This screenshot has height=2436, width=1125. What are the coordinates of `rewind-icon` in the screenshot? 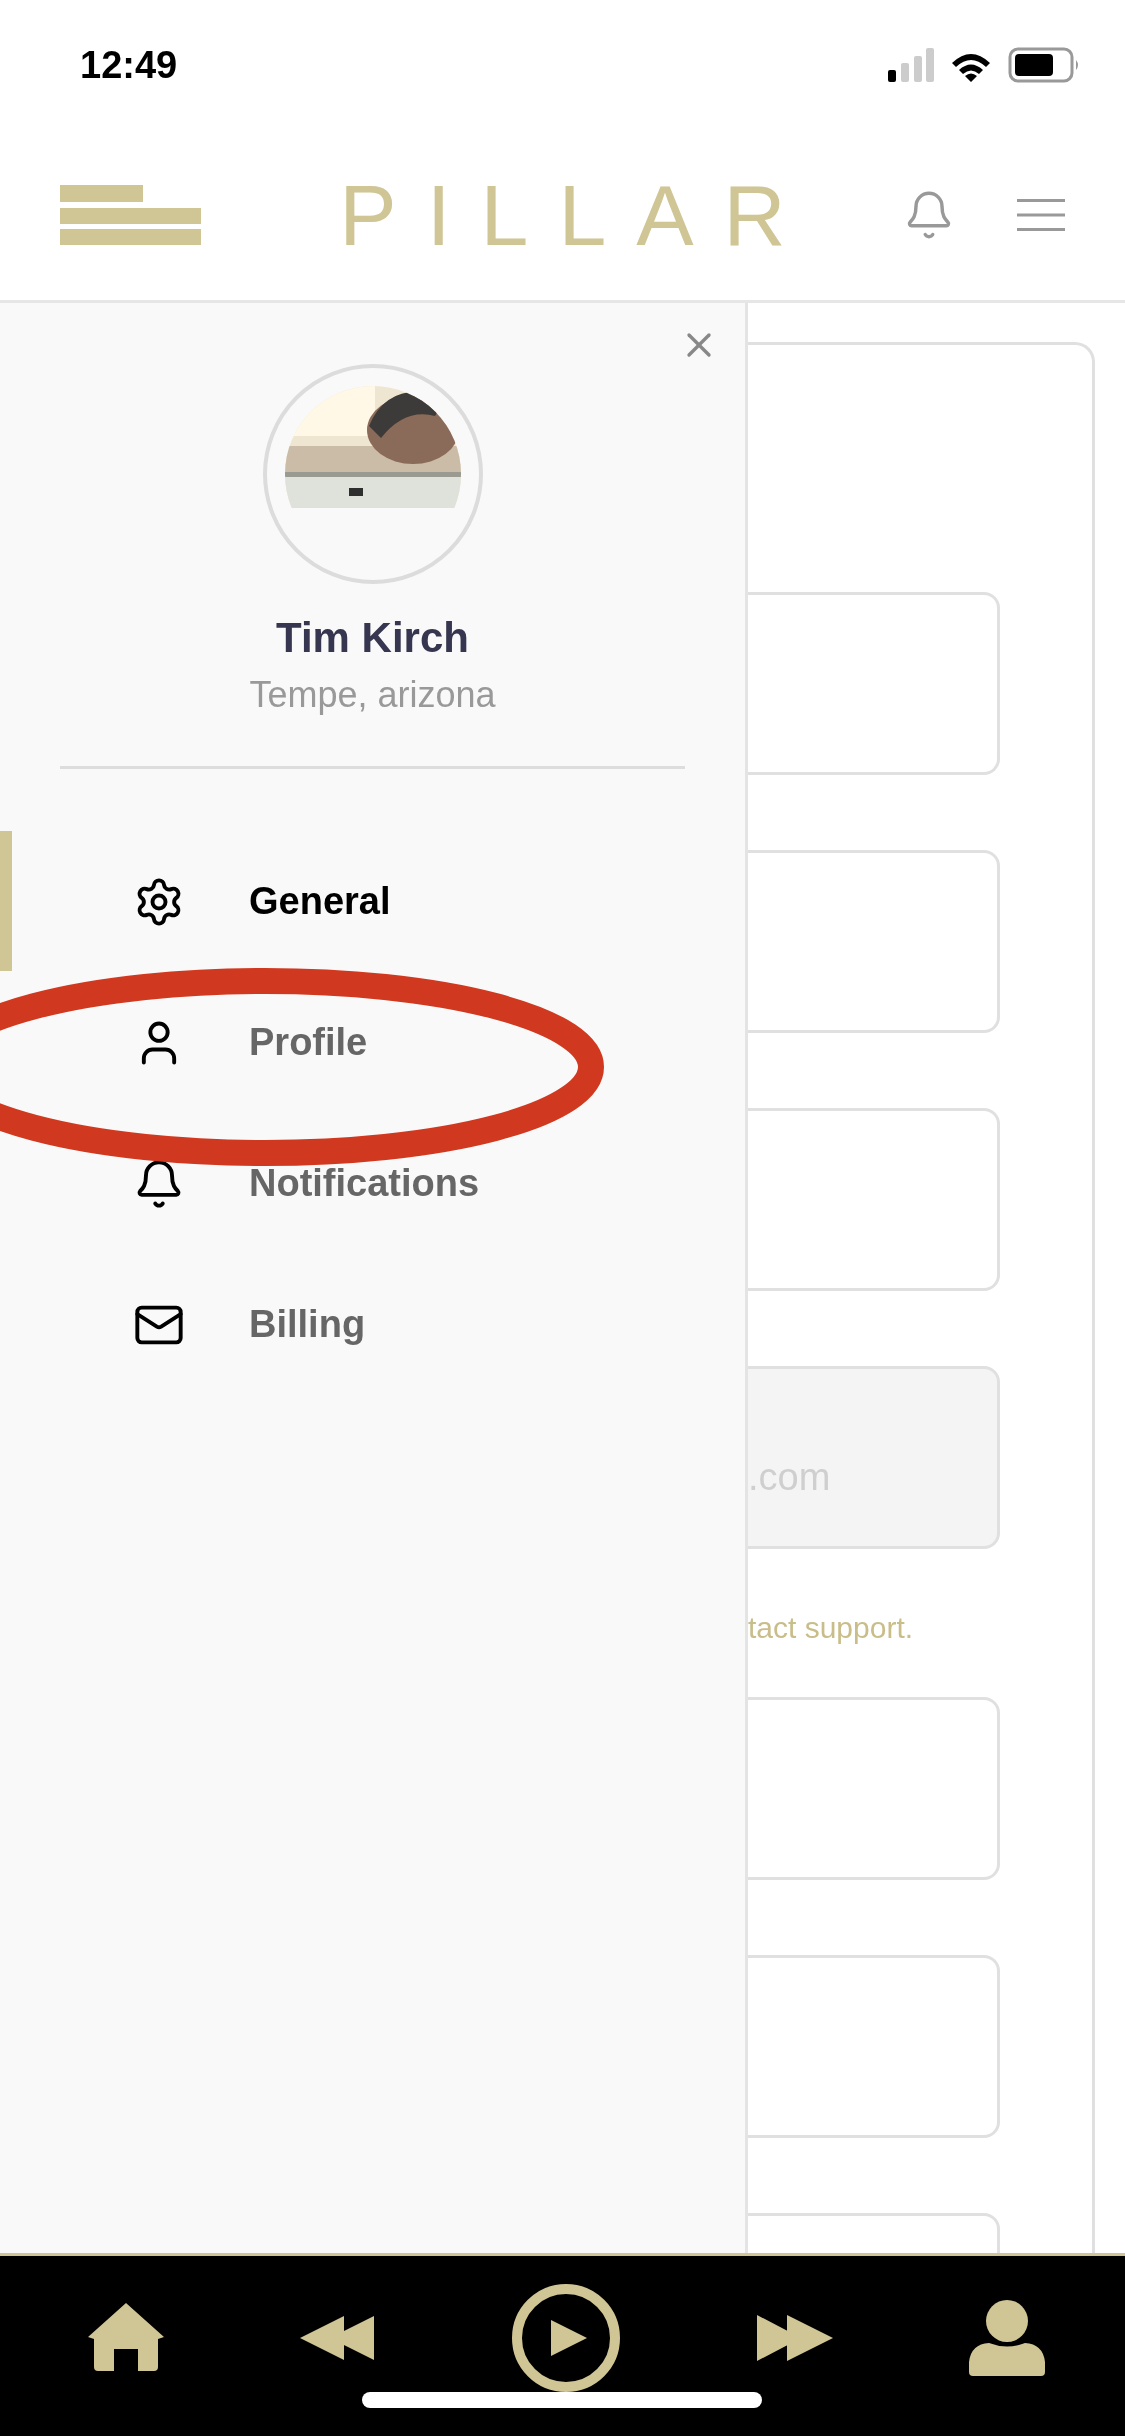 It's located at (337, 2338).